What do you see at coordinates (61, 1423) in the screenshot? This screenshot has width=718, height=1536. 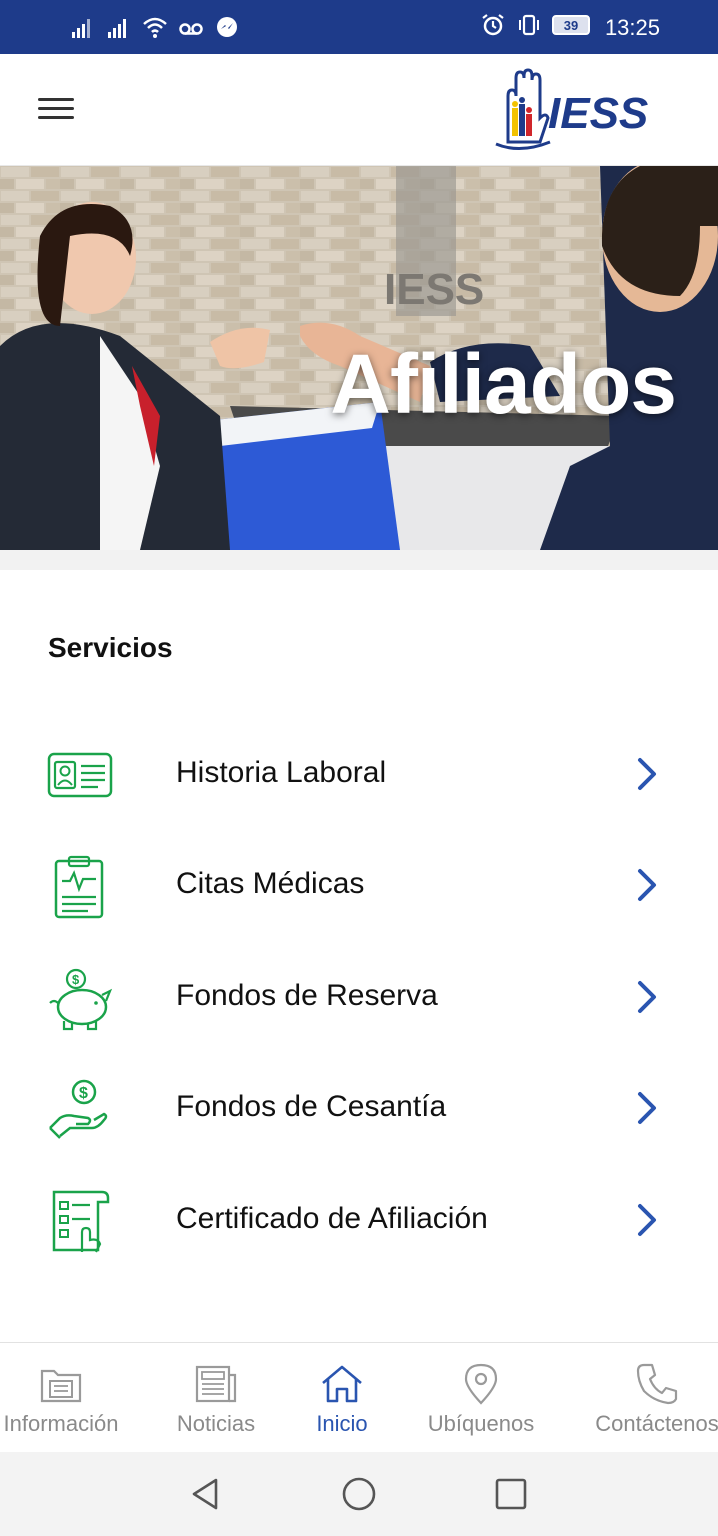 I see `nav-label: Información` at bounding box center [61, 1423].